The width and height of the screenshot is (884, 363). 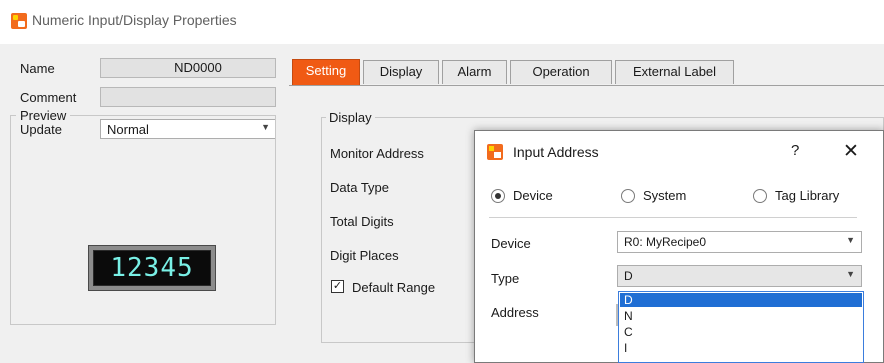 What do you see at coordinates (561, 72) in the screenshot?
I see `tab-operation: Operation` at bounding box center [561, 72].